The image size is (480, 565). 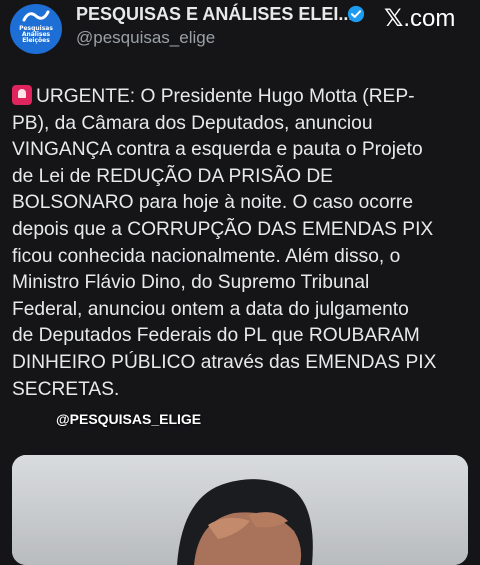 I want to click on verified-badge-icon, so click(x=356, y=14).